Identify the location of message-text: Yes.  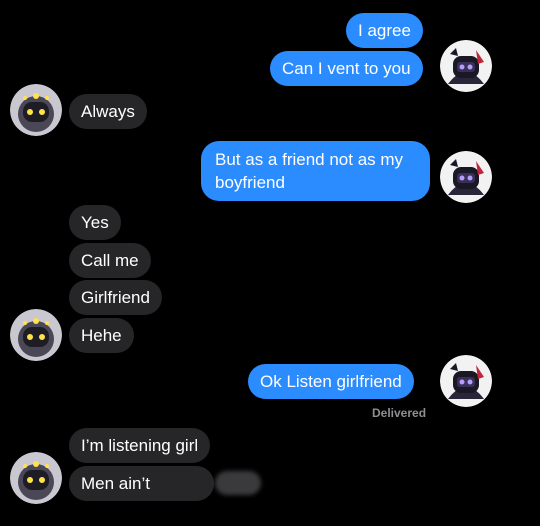
(95, 222).